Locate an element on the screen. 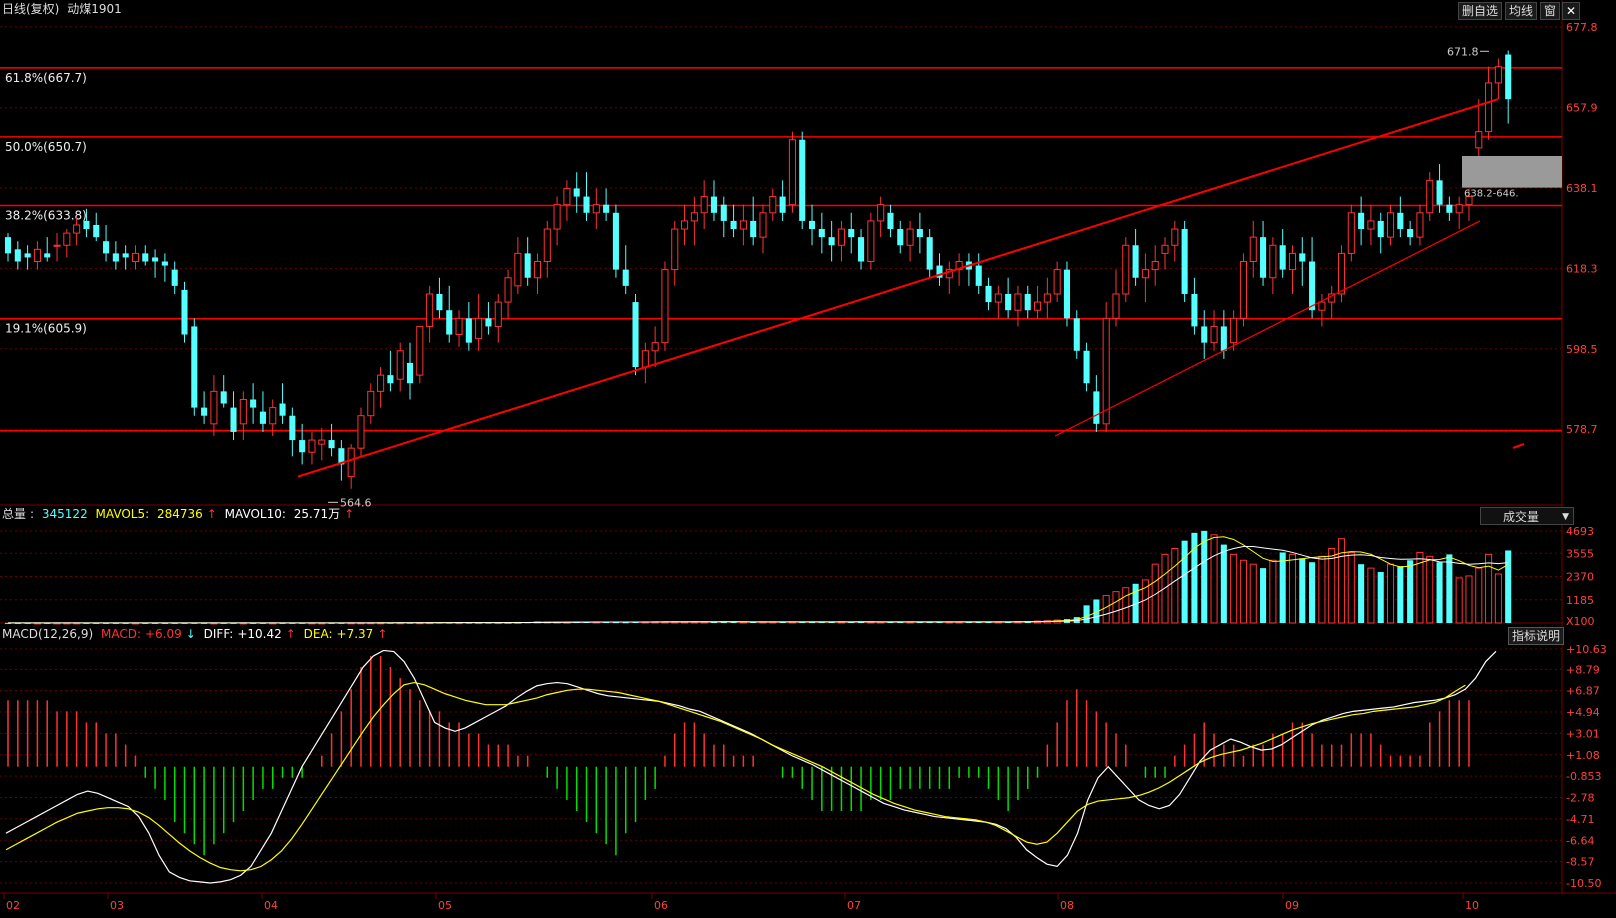  macd-axis-label: +3.01 is located at coordinates (1583, 733).